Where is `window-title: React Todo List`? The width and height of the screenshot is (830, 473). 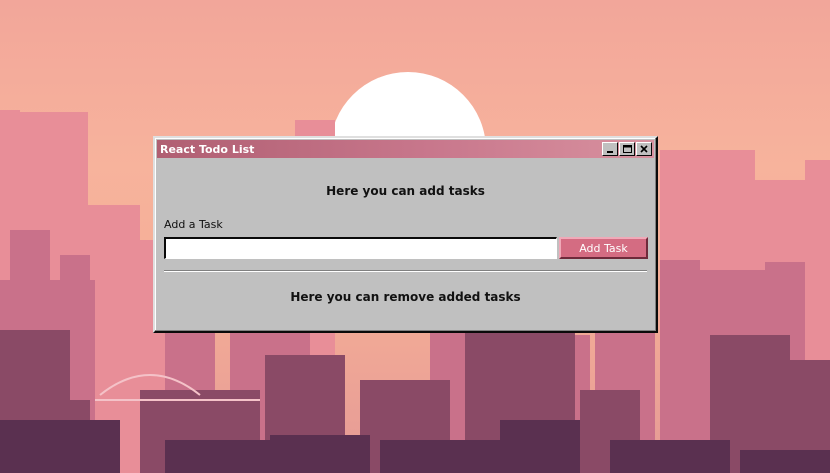 window-title: React Todo List is located at coordinates (207, 149).